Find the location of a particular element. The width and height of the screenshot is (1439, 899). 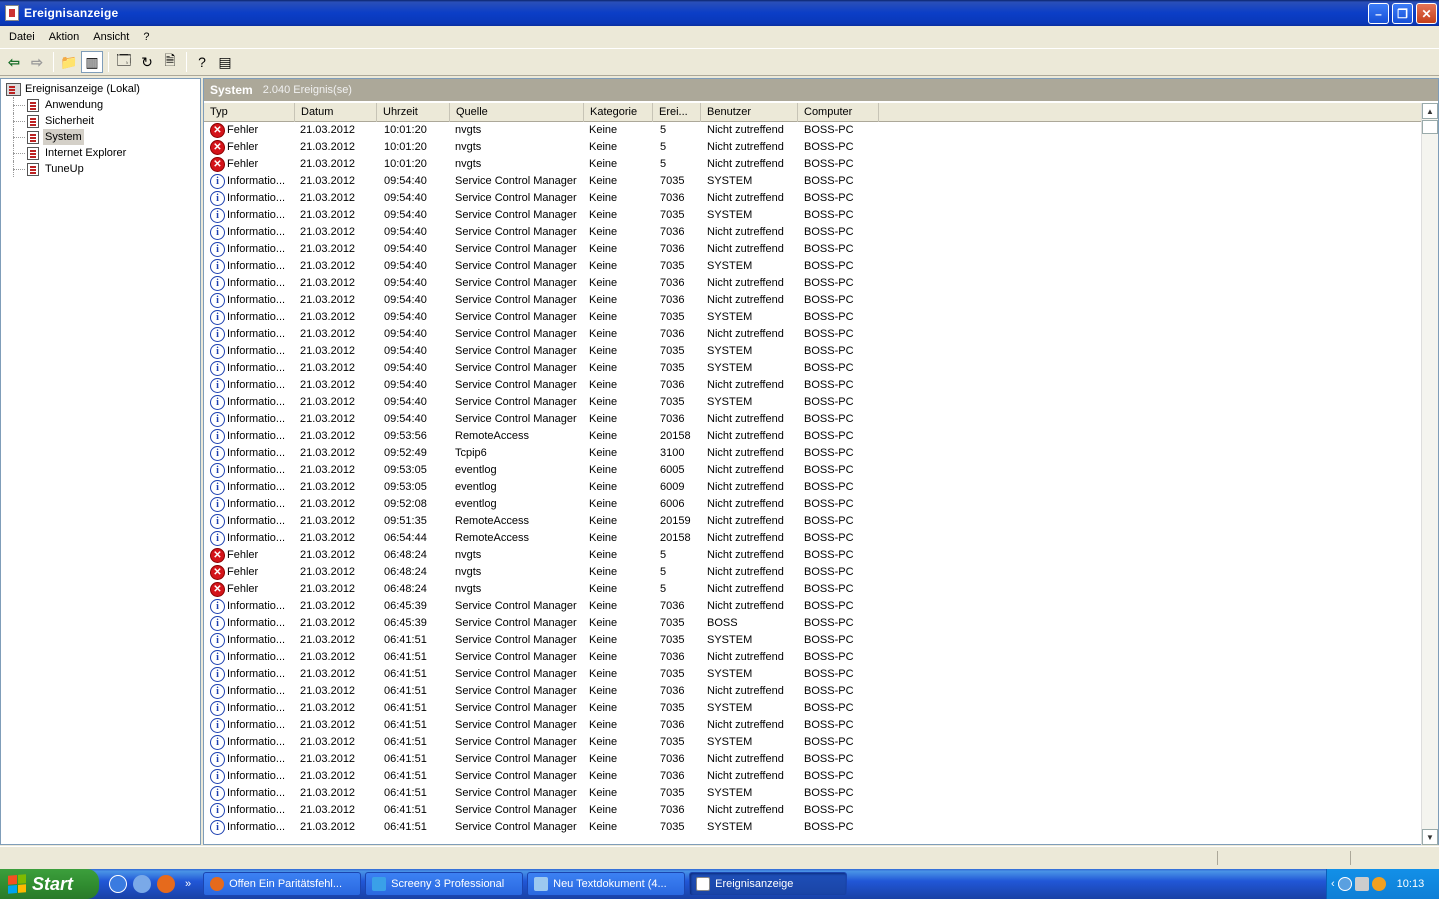

menu-help: ? is located at coordinates (146, 37).